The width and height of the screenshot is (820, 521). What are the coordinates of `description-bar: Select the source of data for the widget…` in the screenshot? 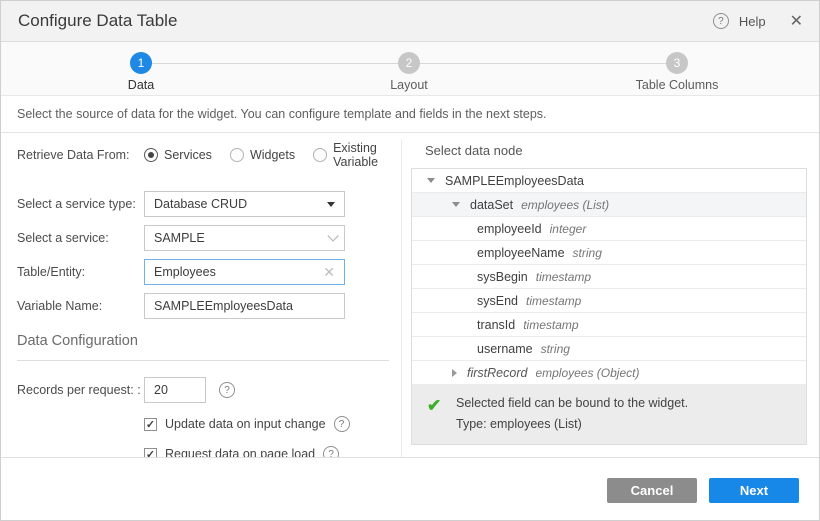 It's located at (410, 115).